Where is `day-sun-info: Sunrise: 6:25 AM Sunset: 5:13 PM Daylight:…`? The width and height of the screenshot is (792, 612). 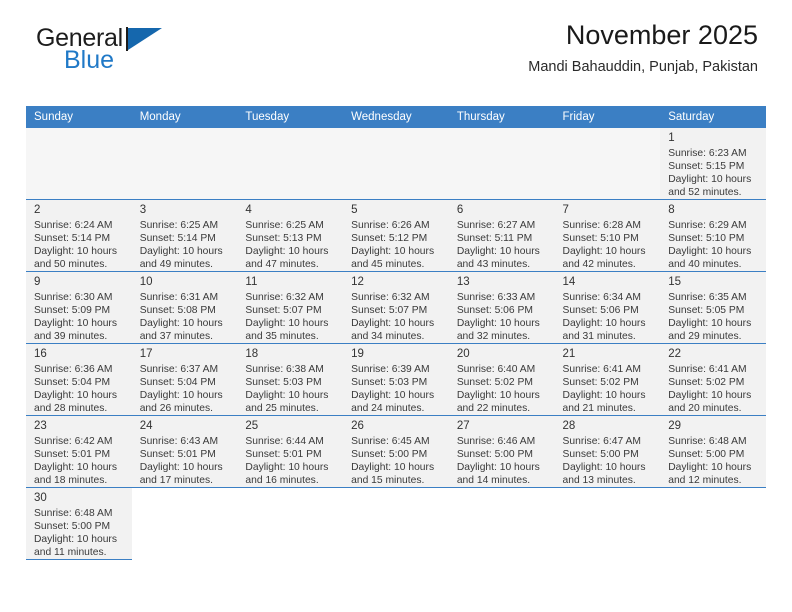 day-sun-info: Sunrise: 6:25 AM Sunset: 5:13 PM Daylight:… is located at coordinates (290, 244).